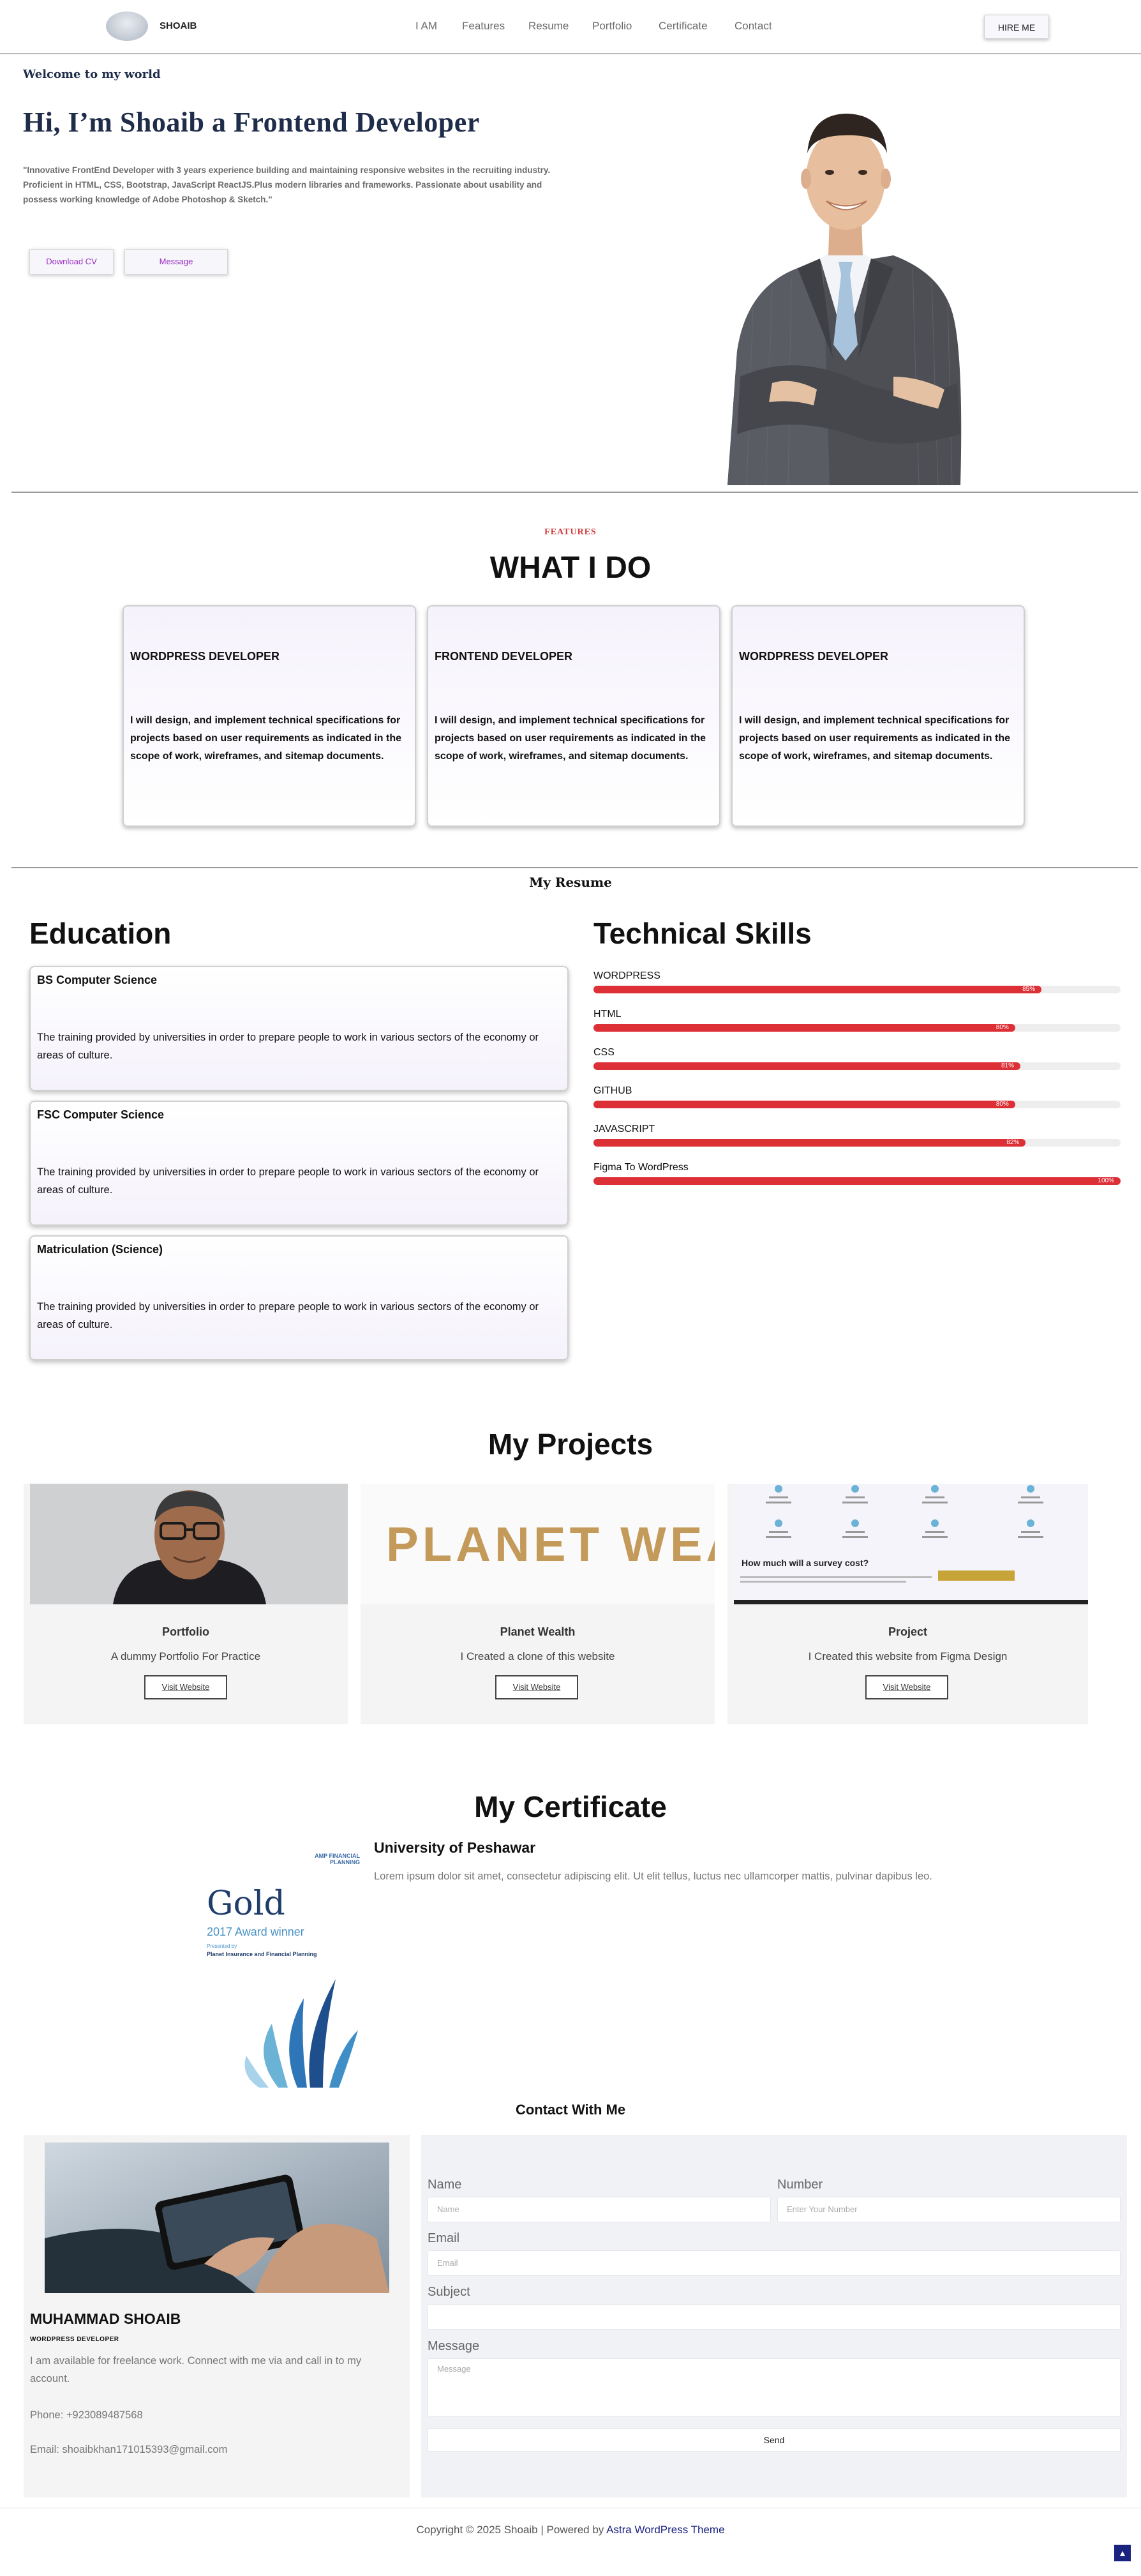 The image size is (1141, 2576). I want to click on contact-email: Email: shoaibkhan171015393@gmail.com, so click(129, 2449).